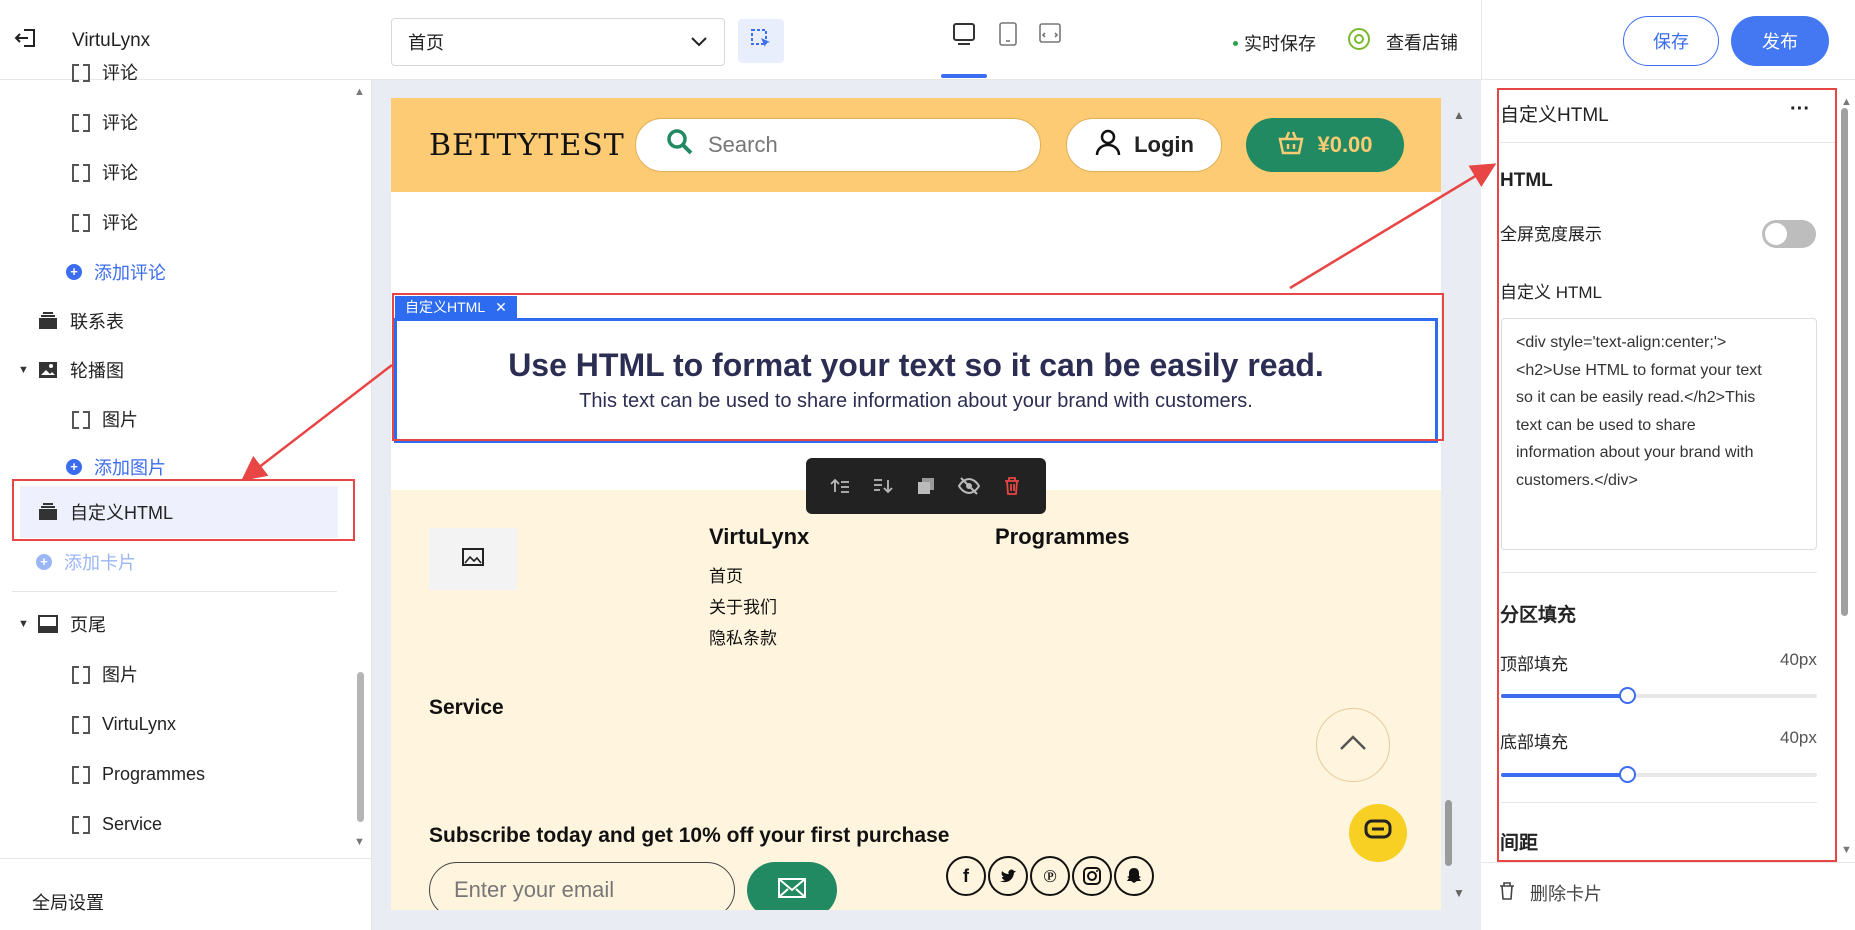  Describe the element at coordinates (1459, 115) in the screenshot. I see `canvas-scroll-up-icon: ▲` at that location.